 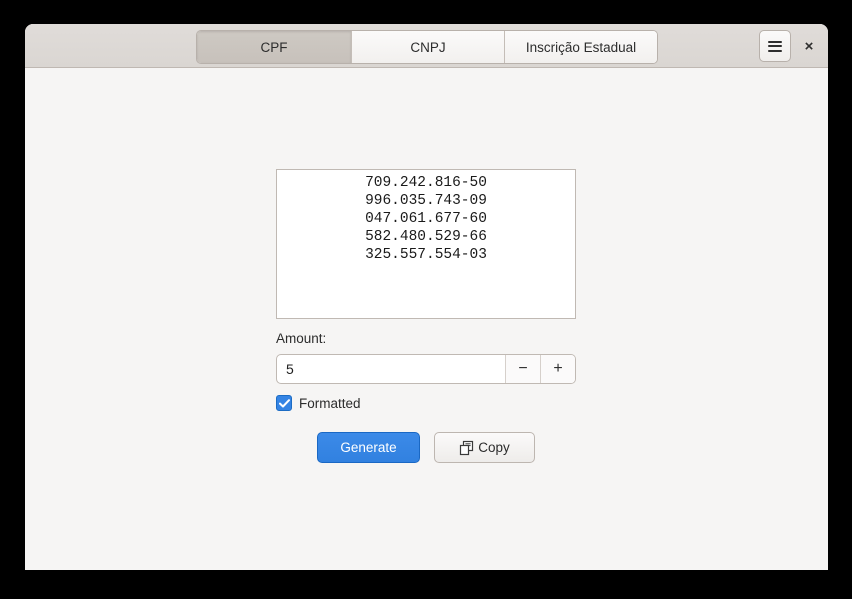 I want to click on tab-cpf: CPF, so click(x=274, y=47).